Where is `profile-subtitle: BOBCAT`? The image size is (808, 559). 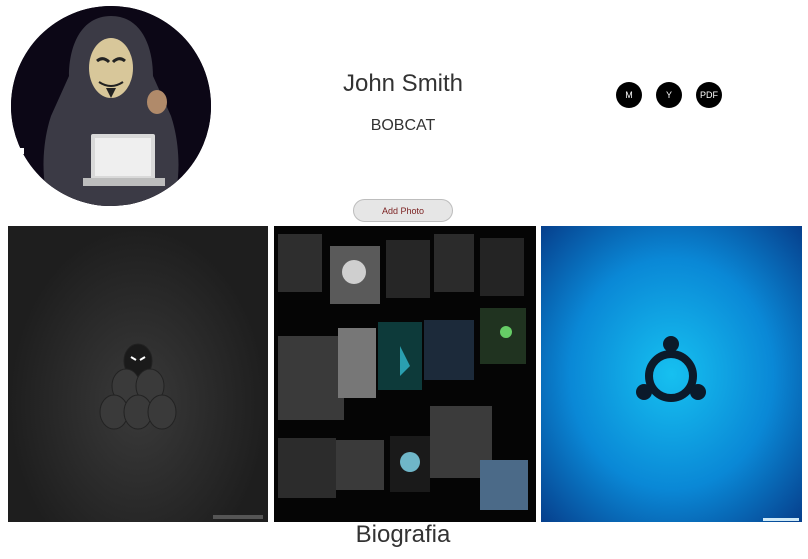
profile-subtitle: BOBCAT is located at coordinates (403, 125).